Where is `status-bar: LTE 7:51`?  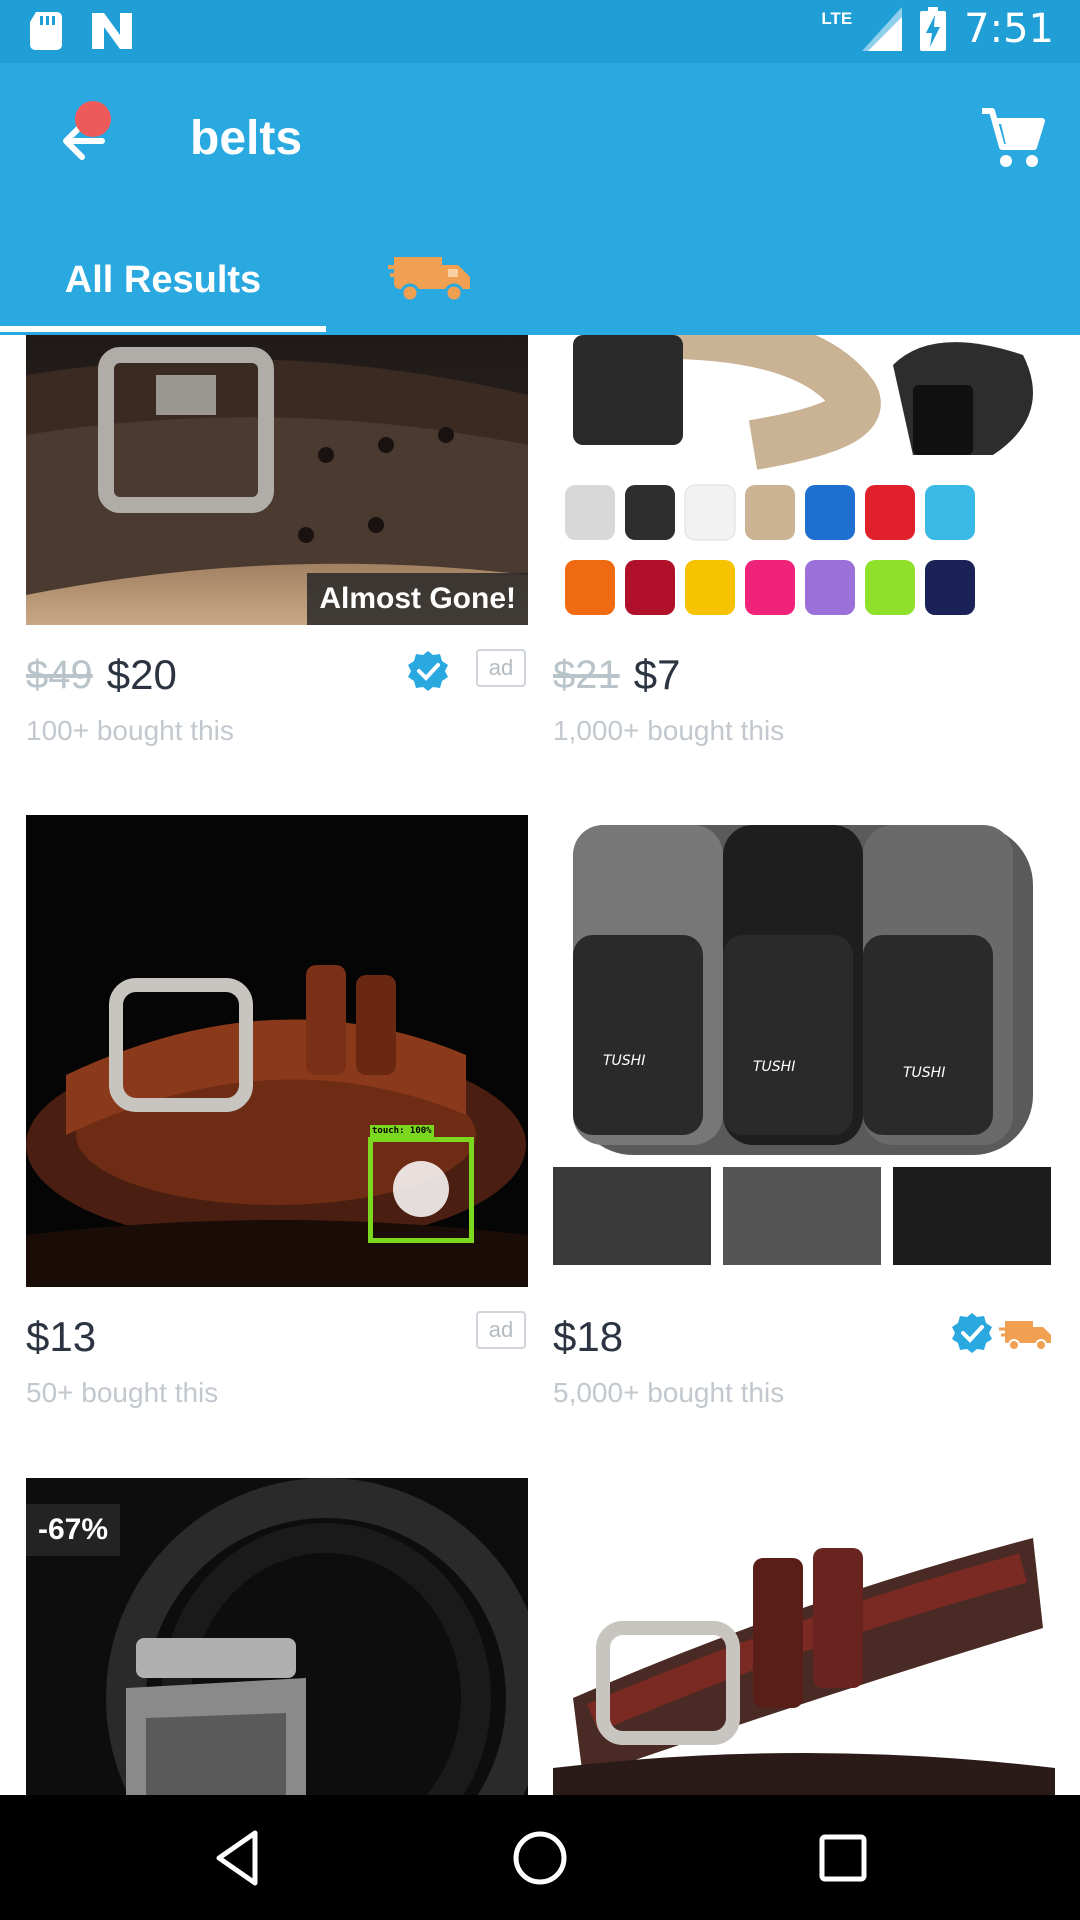 status-bar: LTE 7:51 is located at coordinates (540, 31).